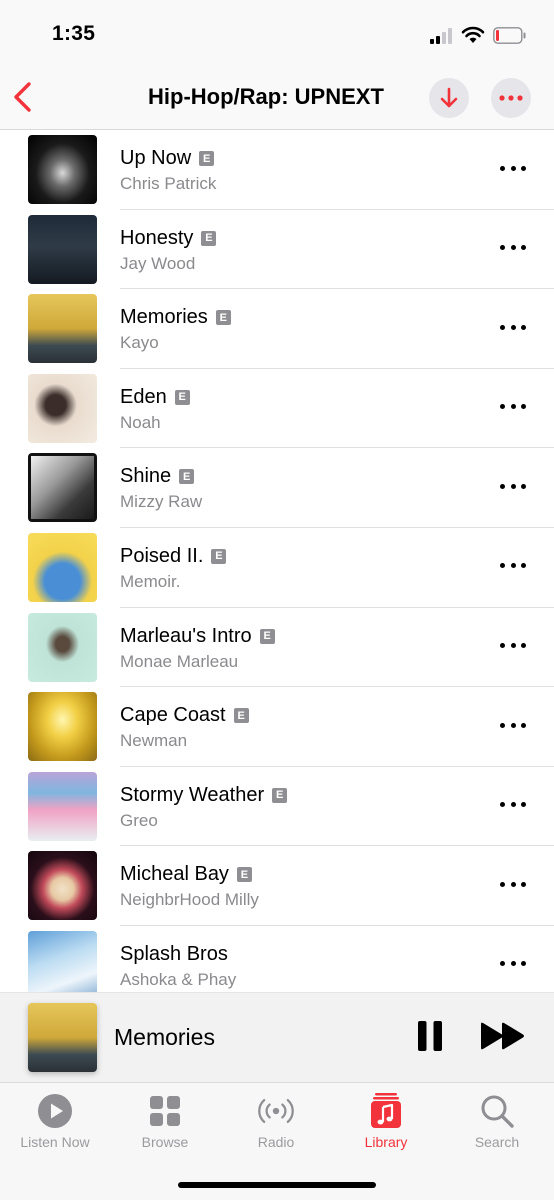 The height and width of the screenshot is (1200, 554). I want to click on song-row: Cape Coast E Newman, so click(277, 727).